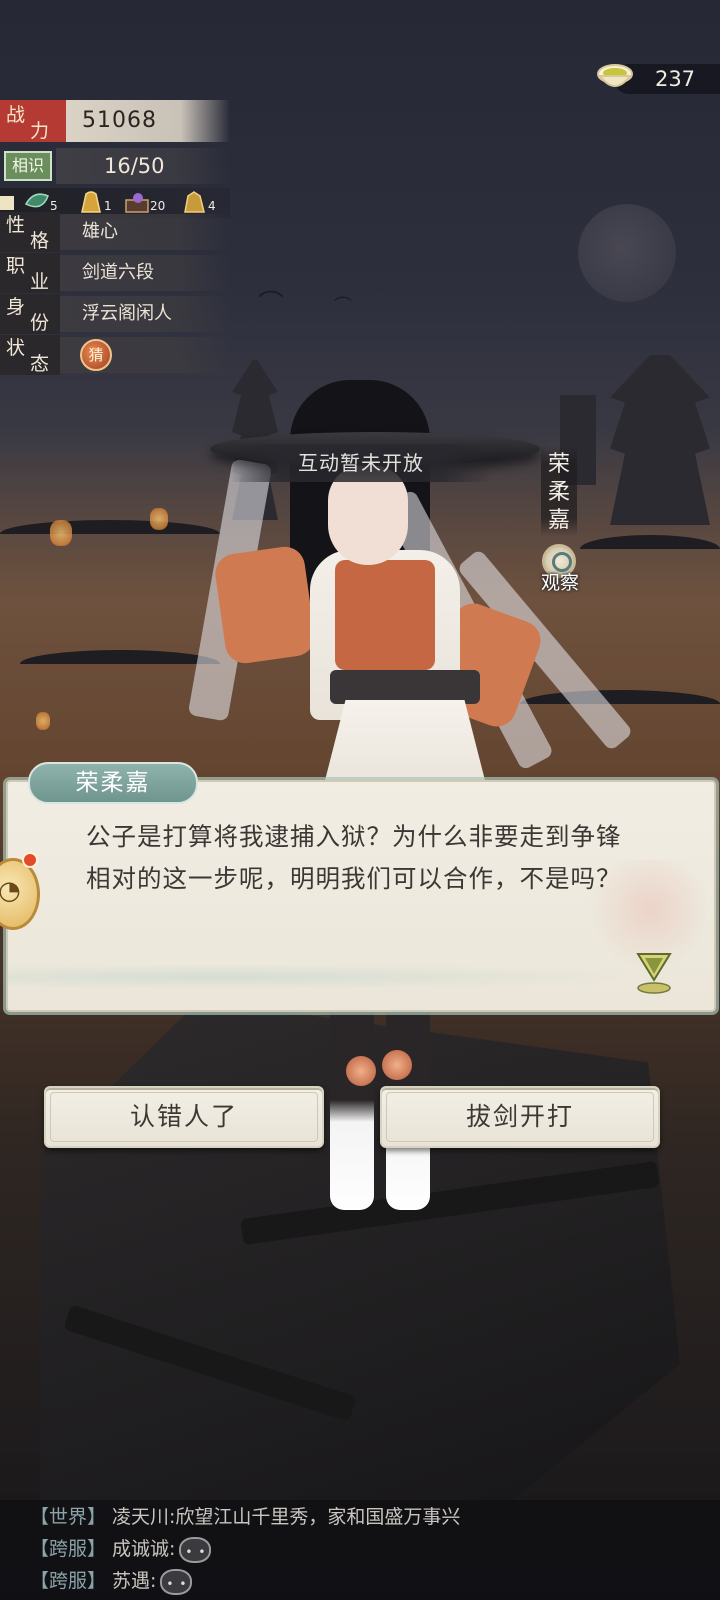 The image size is (720, 1600). What do you see at coordinates (127, 313) in the screenshot?
I see `attribute-value: 浮云阁闲人` at bounding box center [127, 313].